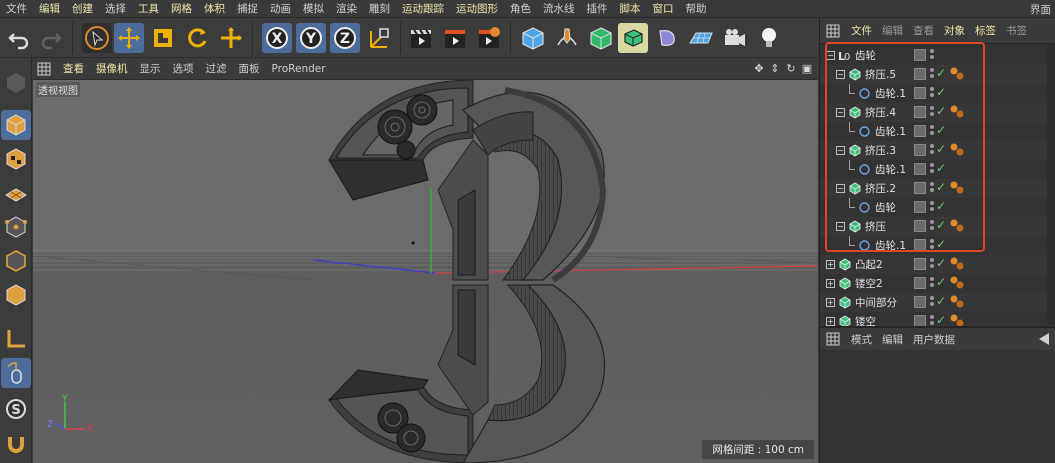 This screenshot has width=1055, height=463. What do you see at coordinates (1044, 339) in the screenshot?
I see `back-arrow-icon` at bounding box center [1044, 339].